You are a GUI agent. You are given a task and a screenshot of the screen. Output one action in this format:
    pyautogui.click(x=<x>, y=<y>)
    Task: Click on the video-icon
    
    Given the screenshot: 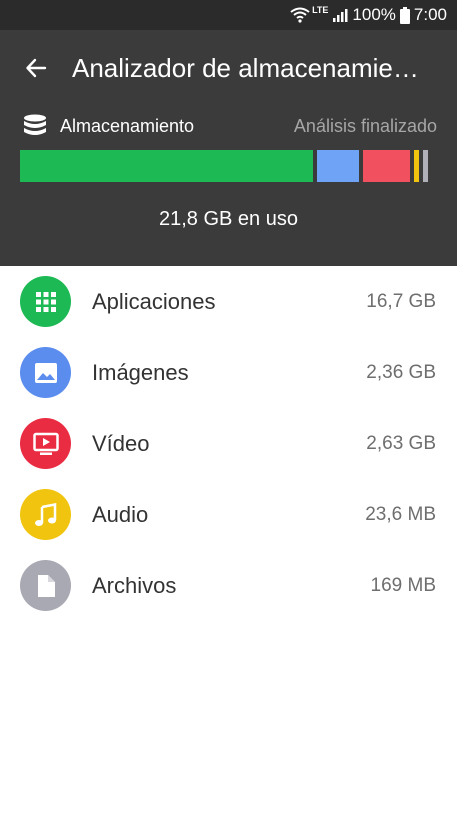 What is the action you would take?
    pyautogui.click(x=45, y=443)
    